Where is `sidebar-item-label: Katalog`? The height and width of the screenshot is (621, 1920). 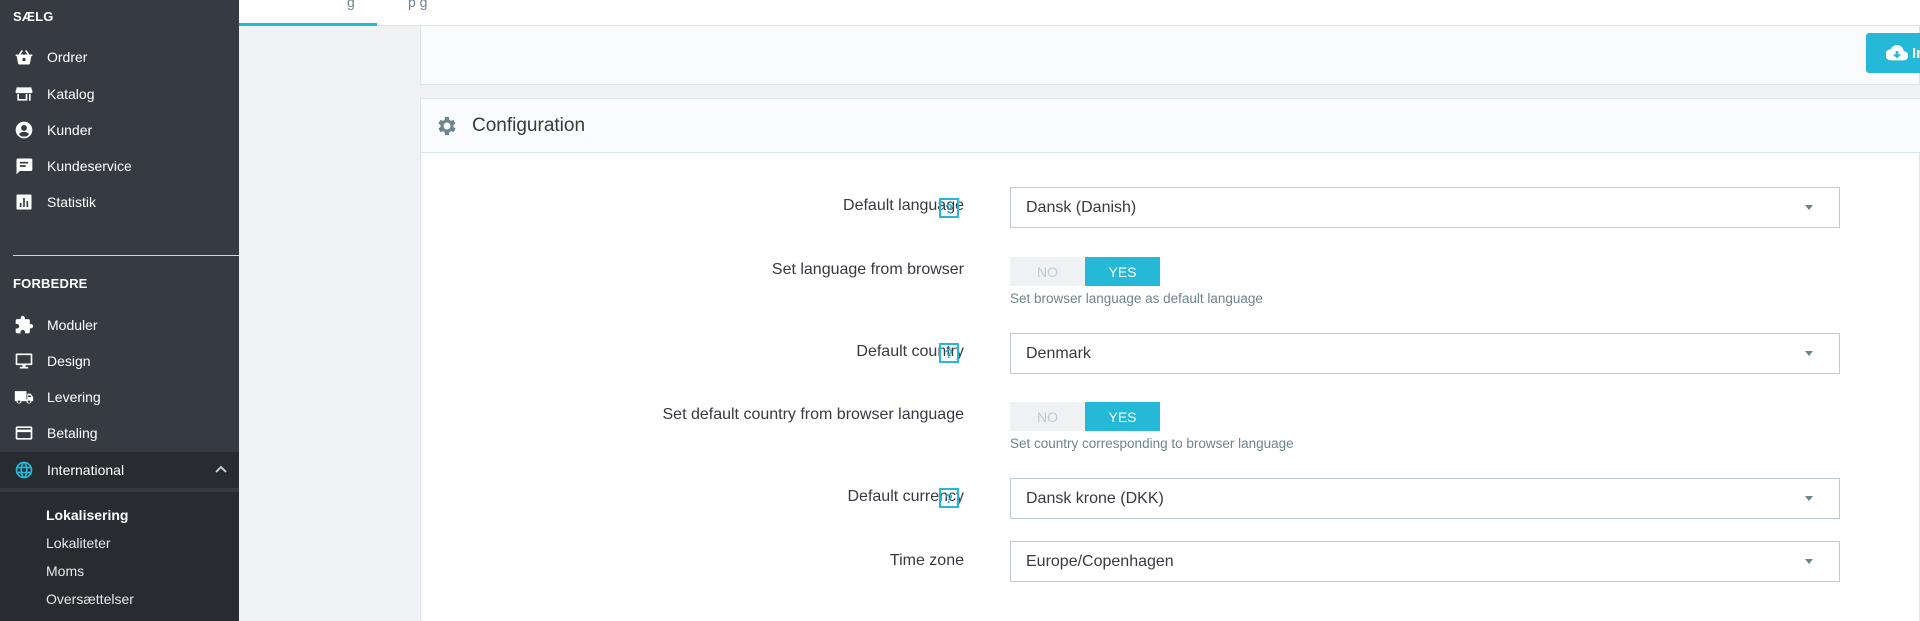 sidebar-item-label: Katalog is located at coordinates (71, 94).